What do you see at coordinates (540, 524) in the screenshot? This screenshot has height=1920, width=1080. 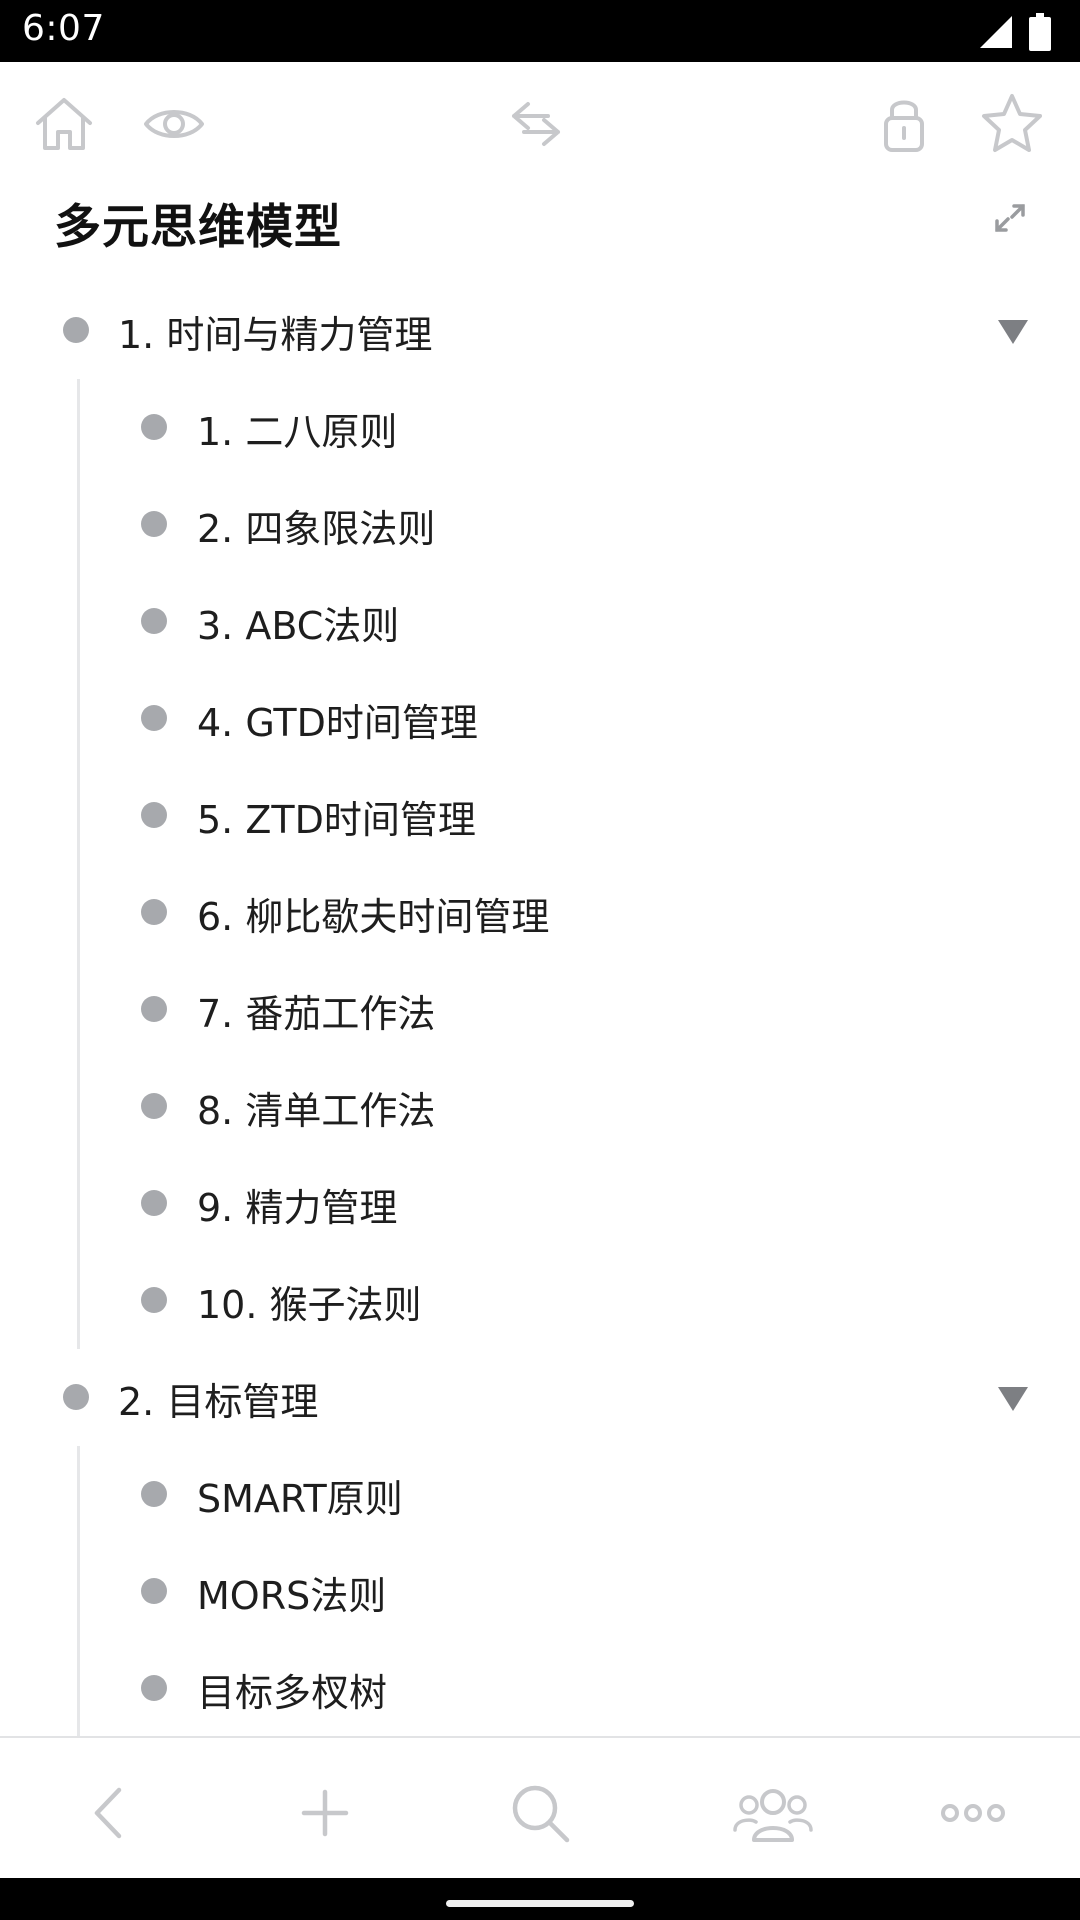 I see `outline-item: 2. 四象限法则` at bounding box center [540, 524].